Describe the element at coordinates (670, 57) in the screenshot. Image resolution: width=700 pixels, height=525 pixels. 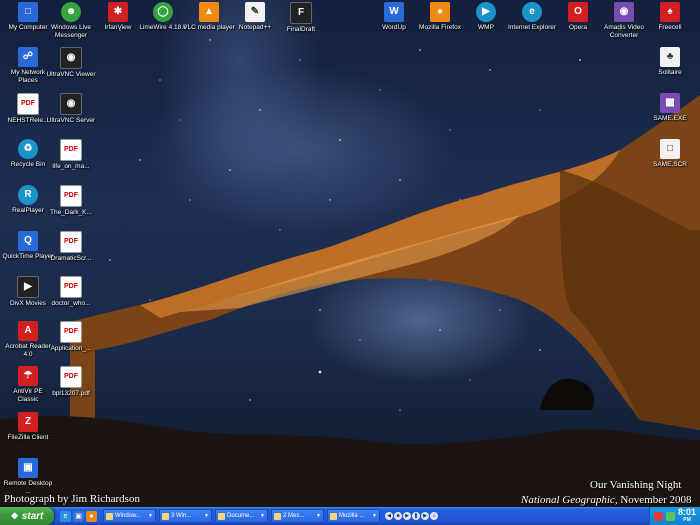
I see `solitaire-icon: ♣` at that location.